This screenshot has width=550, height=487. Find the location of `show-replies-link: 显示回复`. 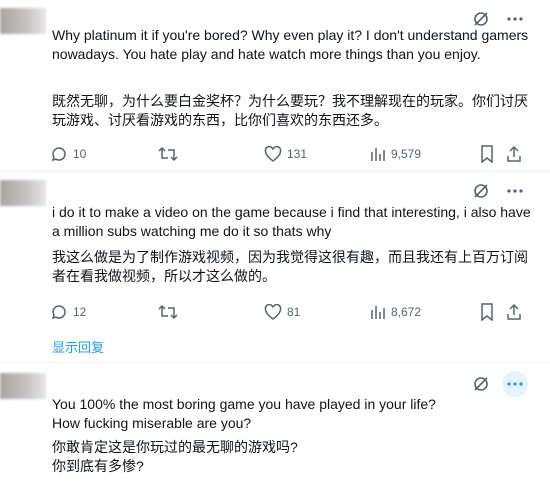

show-replies-link: 显示回复 is located at coordinates (78, 346).